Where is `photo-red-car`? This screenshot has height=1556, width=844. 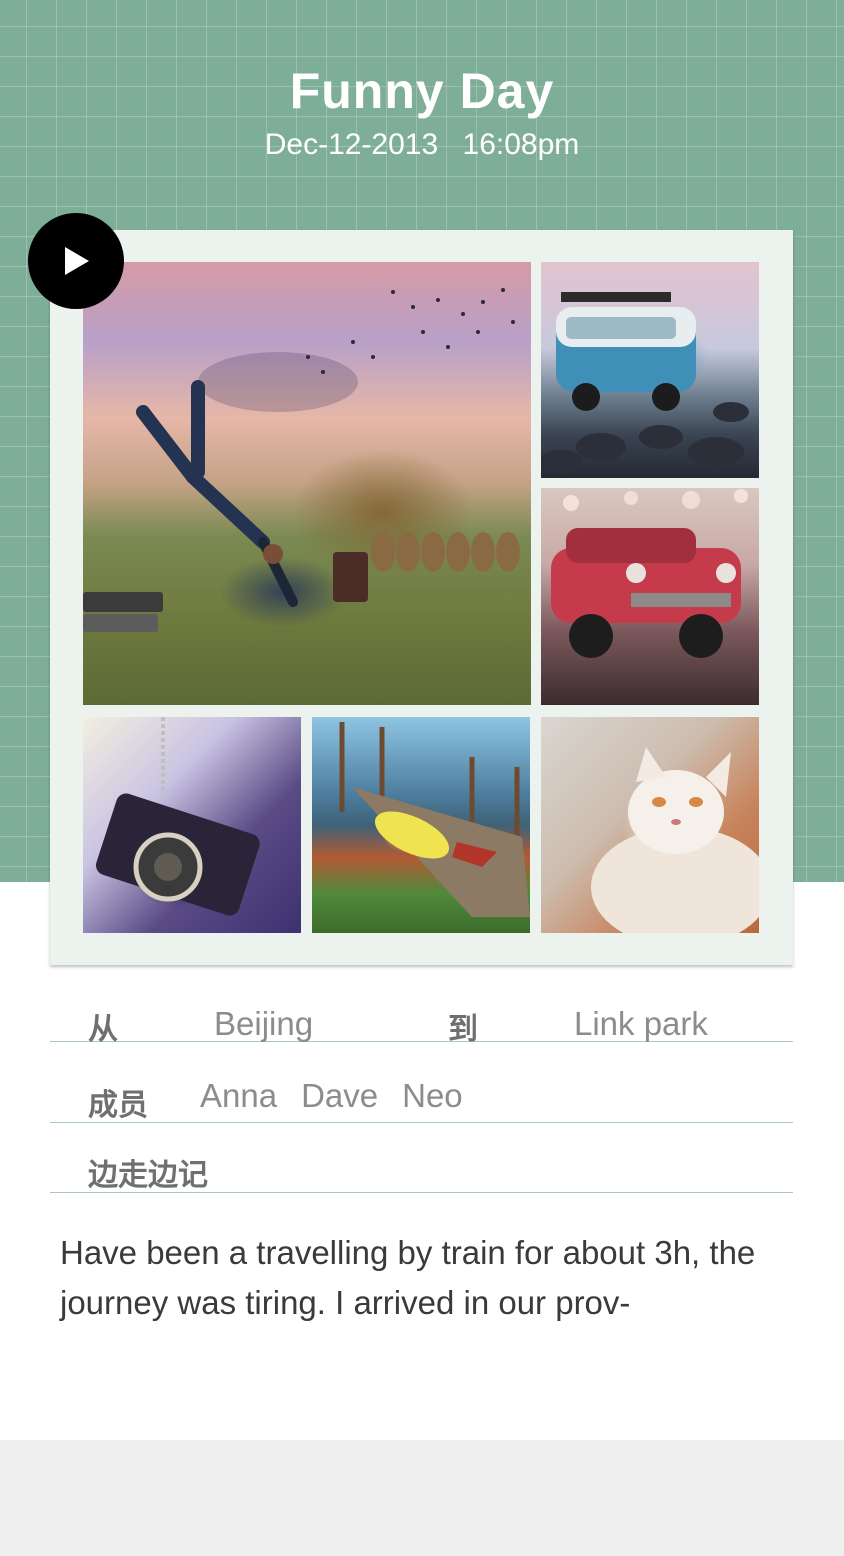 photo-red-car is located at coordinates (650, 596).